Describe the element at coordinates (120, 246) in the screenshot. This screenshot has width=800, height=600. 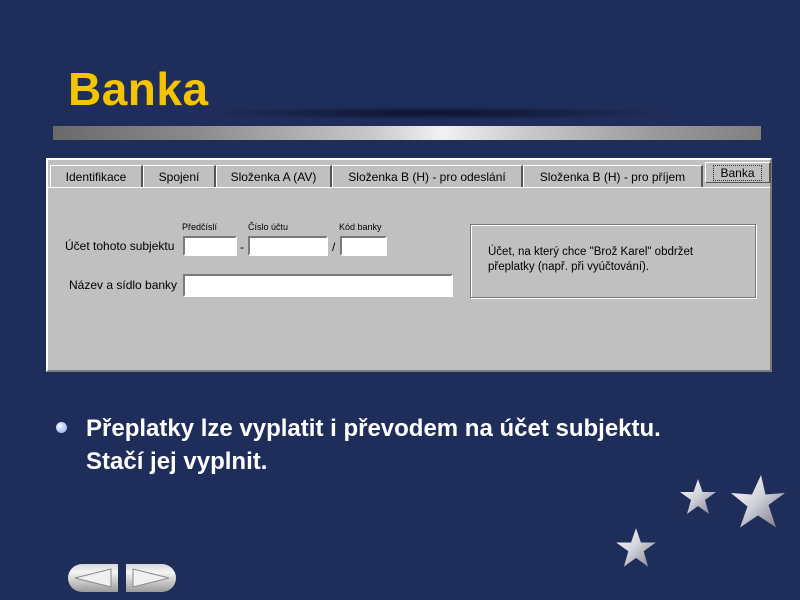
I see `account-label: Účet tohoto subjektu` at that location.